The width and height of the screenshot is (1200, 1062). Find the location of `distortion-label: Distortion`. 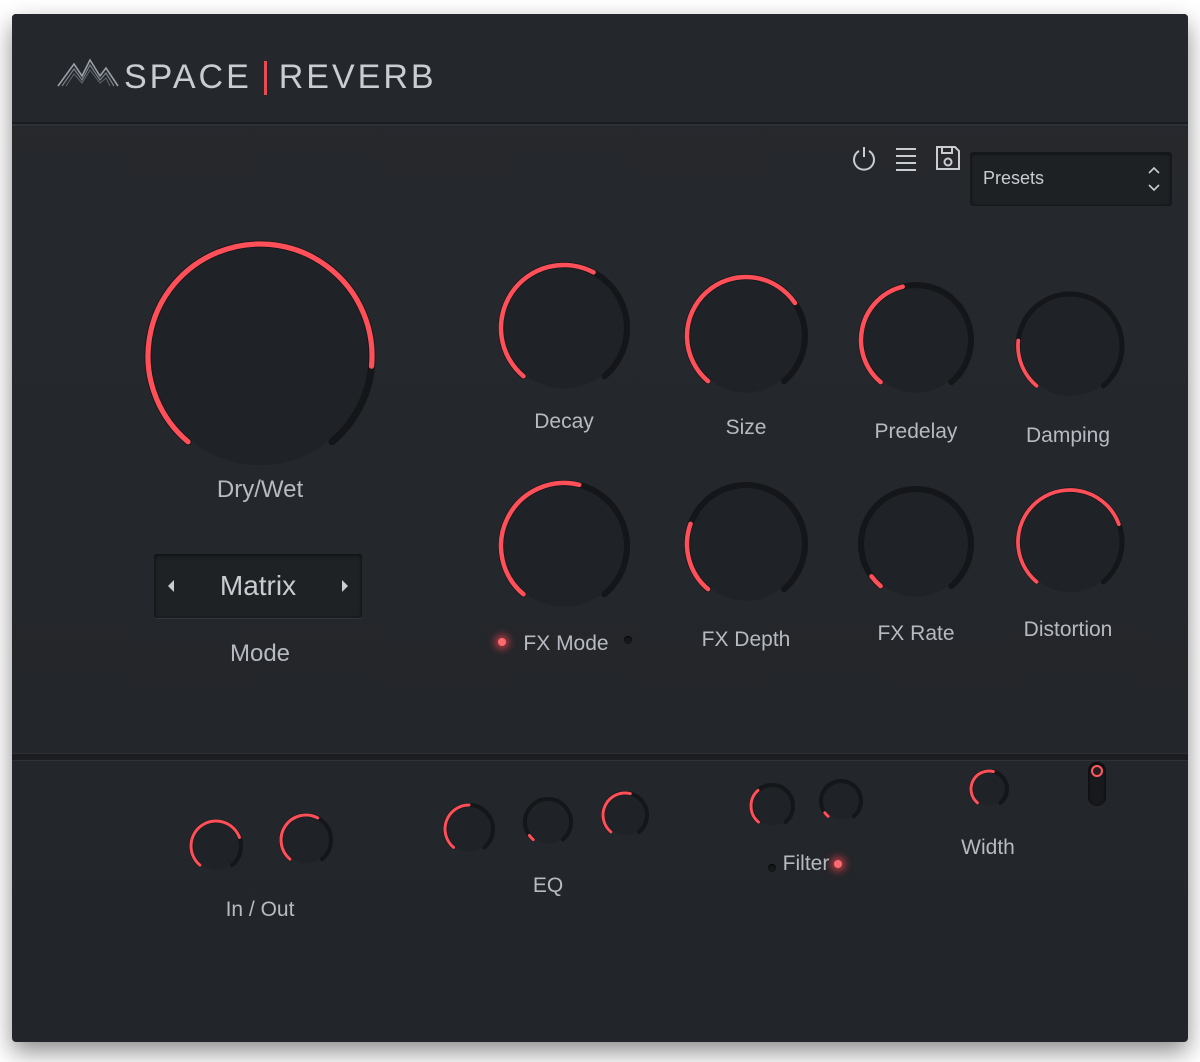

distortion-label: Distortion is located at coordinates (1068, 629).